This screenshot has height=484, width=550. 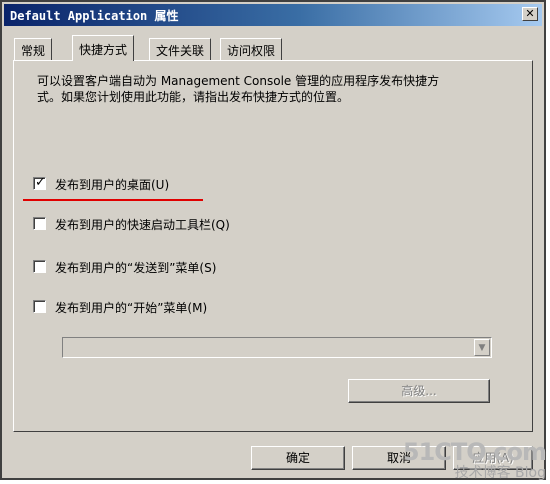 I want to click on quick-launch-checkbox, so click(x=39, y=223).